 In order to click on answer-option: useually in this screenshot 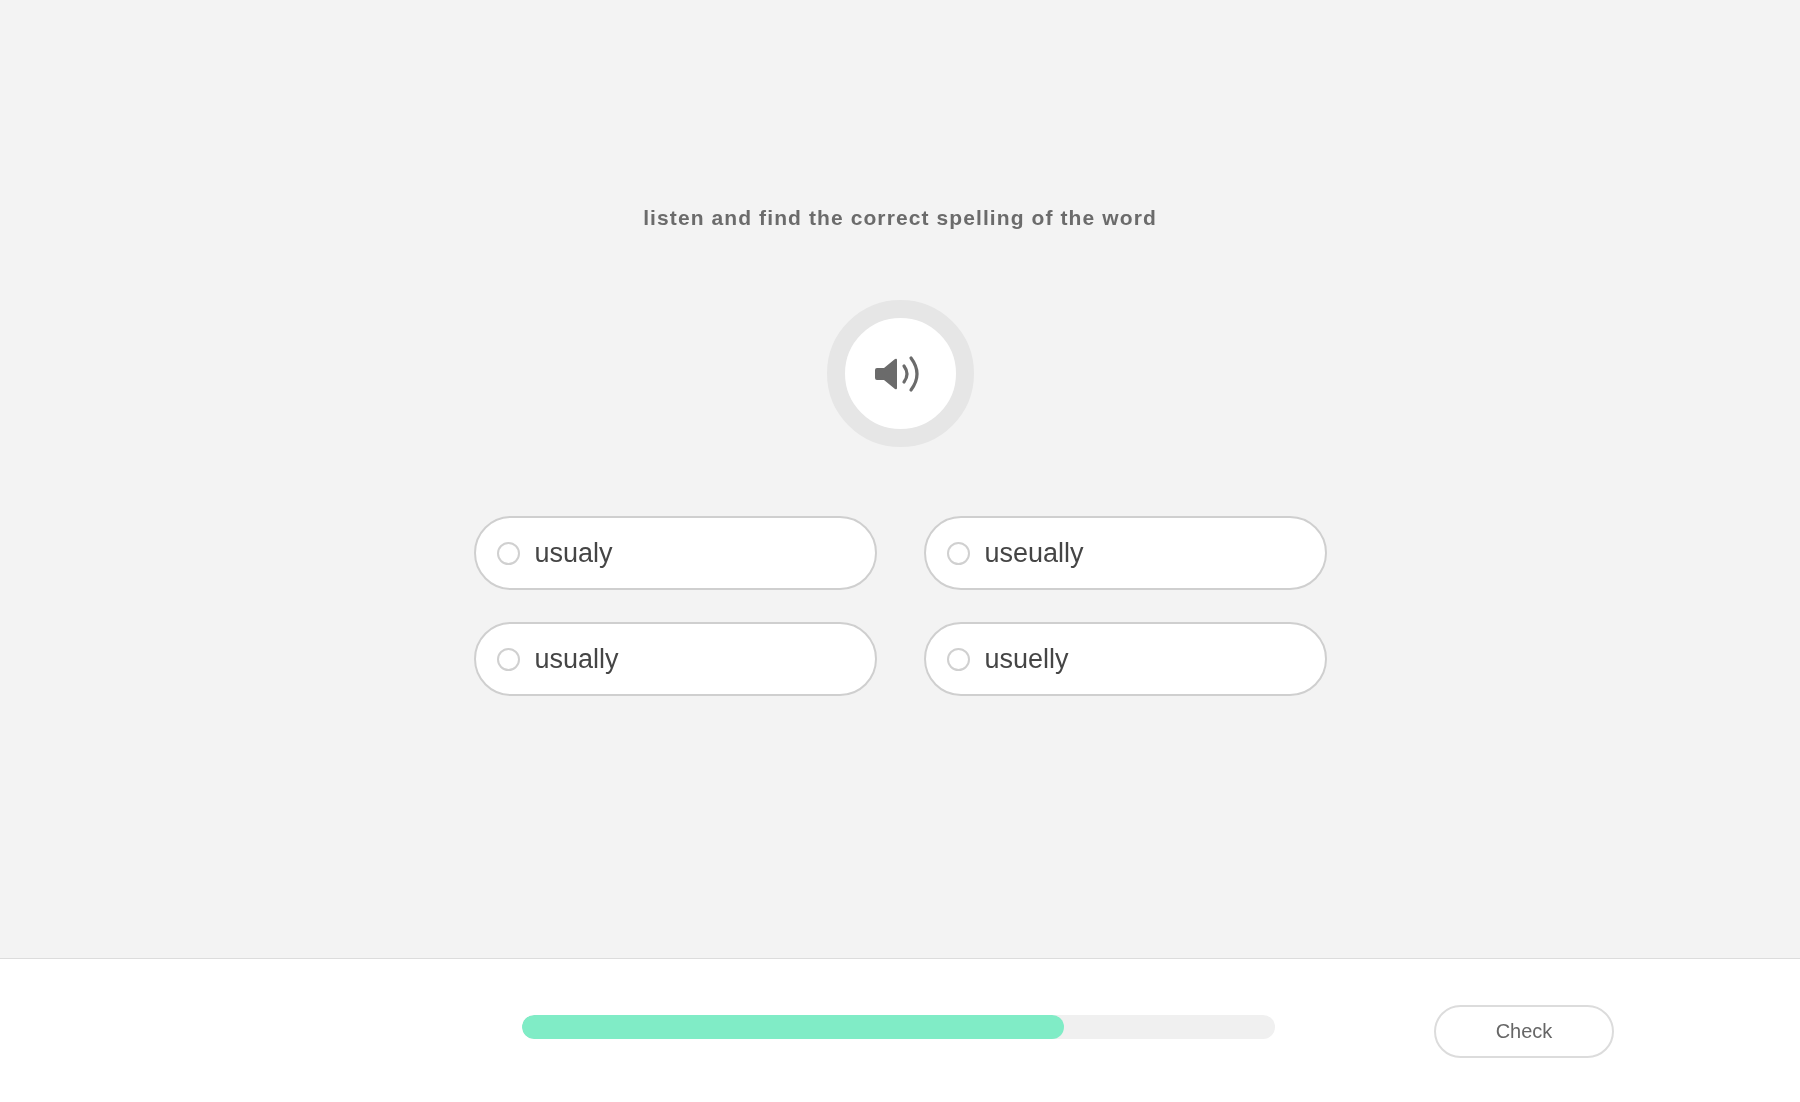, I will do `click(1125, 553)`.